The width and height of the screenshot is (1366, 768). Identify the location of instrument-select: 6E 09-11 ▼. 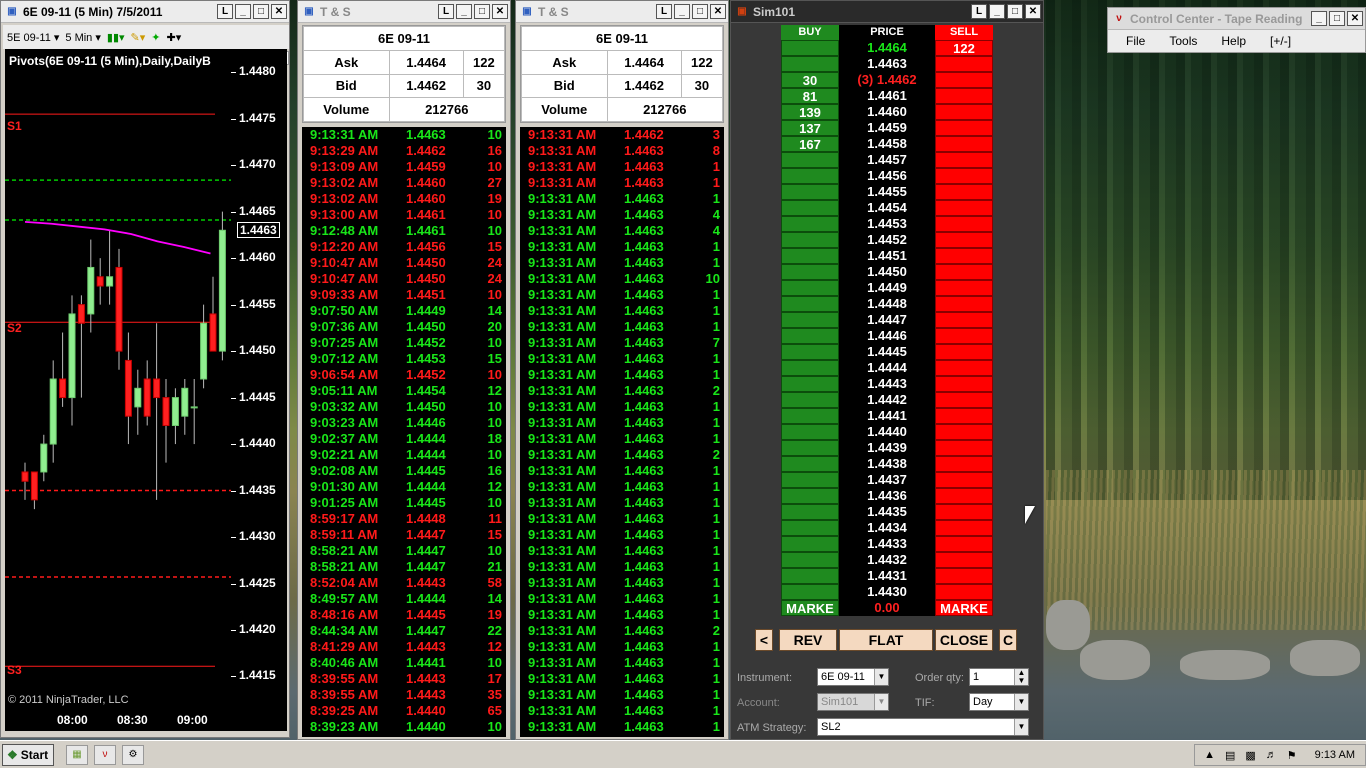
(853, 677).